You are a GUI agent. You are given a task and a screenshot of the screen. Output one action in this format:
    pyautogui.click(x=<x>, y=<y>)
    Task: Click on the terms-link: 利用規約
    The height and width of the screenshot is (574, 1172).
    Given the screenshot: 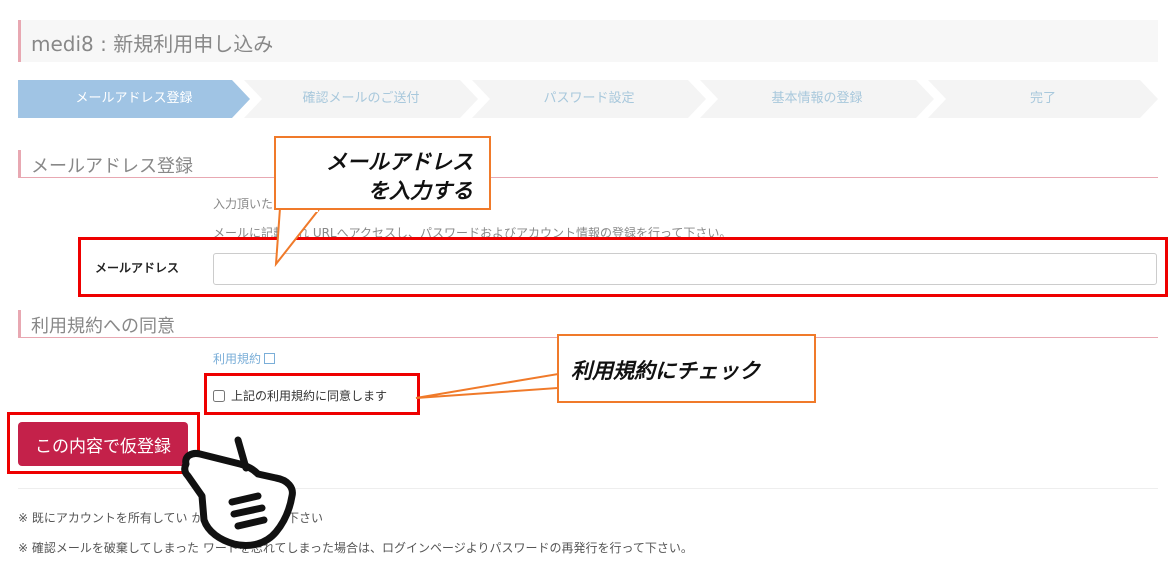 What is the action you would take?
    pyautogui.click(x=244, y=358)
    